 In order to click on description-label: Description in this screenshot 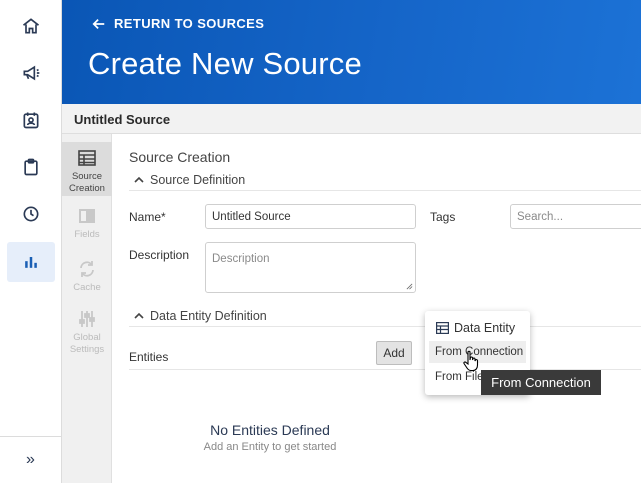, I will do `click(159, 255)`.